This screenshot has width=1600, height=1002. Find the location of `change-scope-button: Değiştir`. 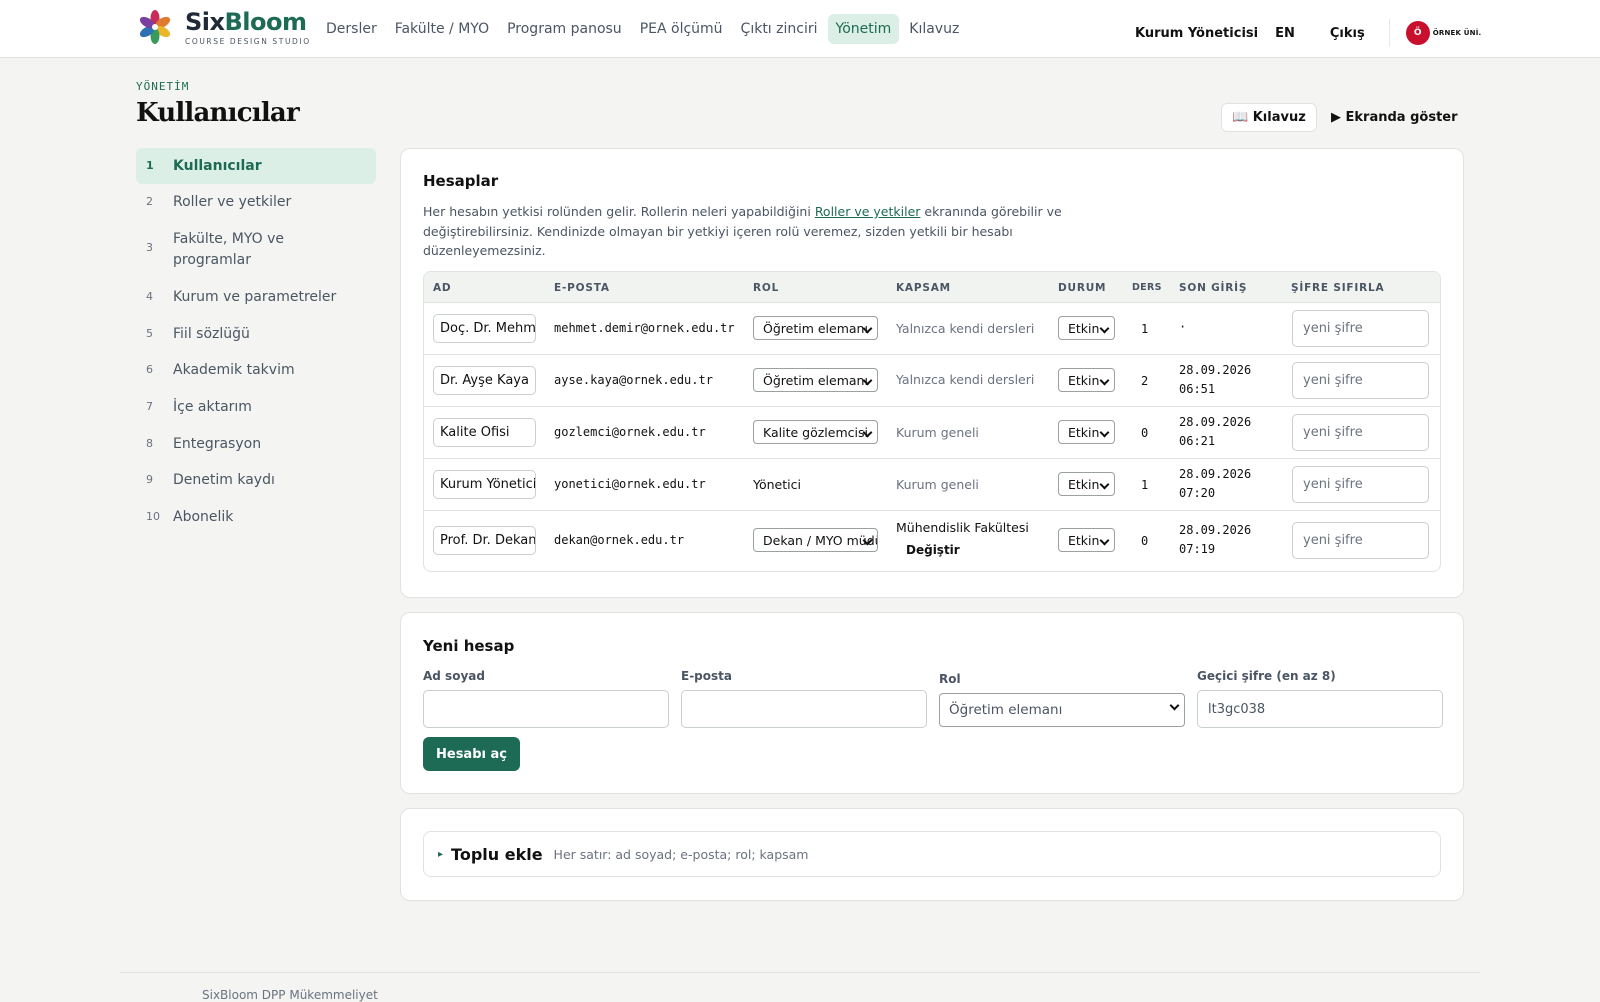

change-scope-button: Değiştir is located at coordinates (933, 550).